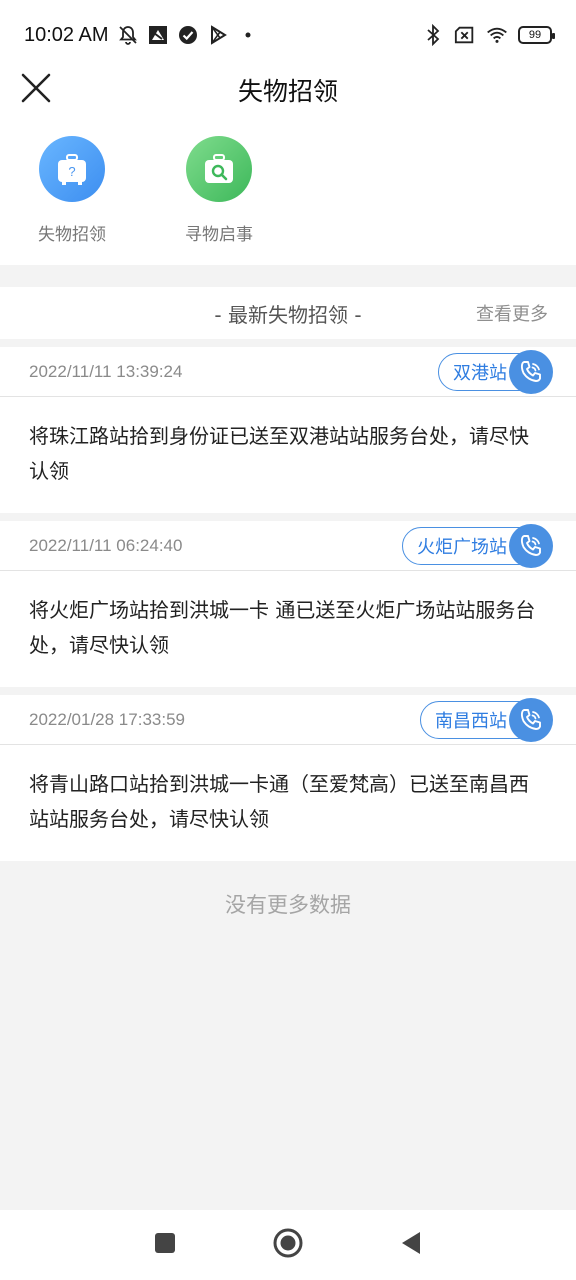 The width and height of the screenshot is (576, 1280). What do you see at coordinates (218, 35) in the screenshot?
I see `play-store-icon` at bounding box center [218, 35].